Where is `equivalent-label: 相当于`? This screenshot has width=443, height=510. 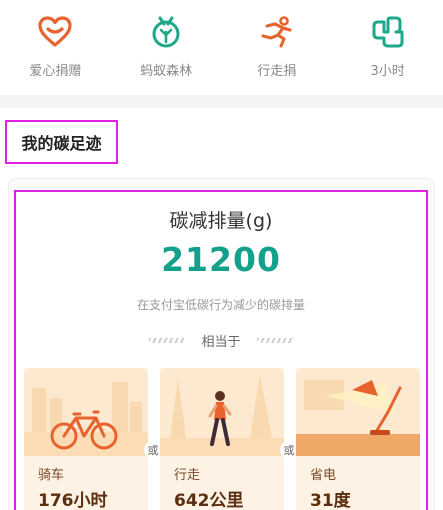 equivalent-label: 相当于 is located at coordinates (221, 342).